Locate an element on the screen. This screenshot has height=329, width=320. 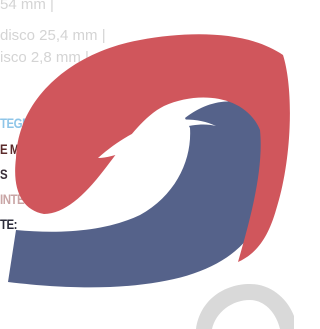
gray-ring-decoration is located at coordinates (245, 306).